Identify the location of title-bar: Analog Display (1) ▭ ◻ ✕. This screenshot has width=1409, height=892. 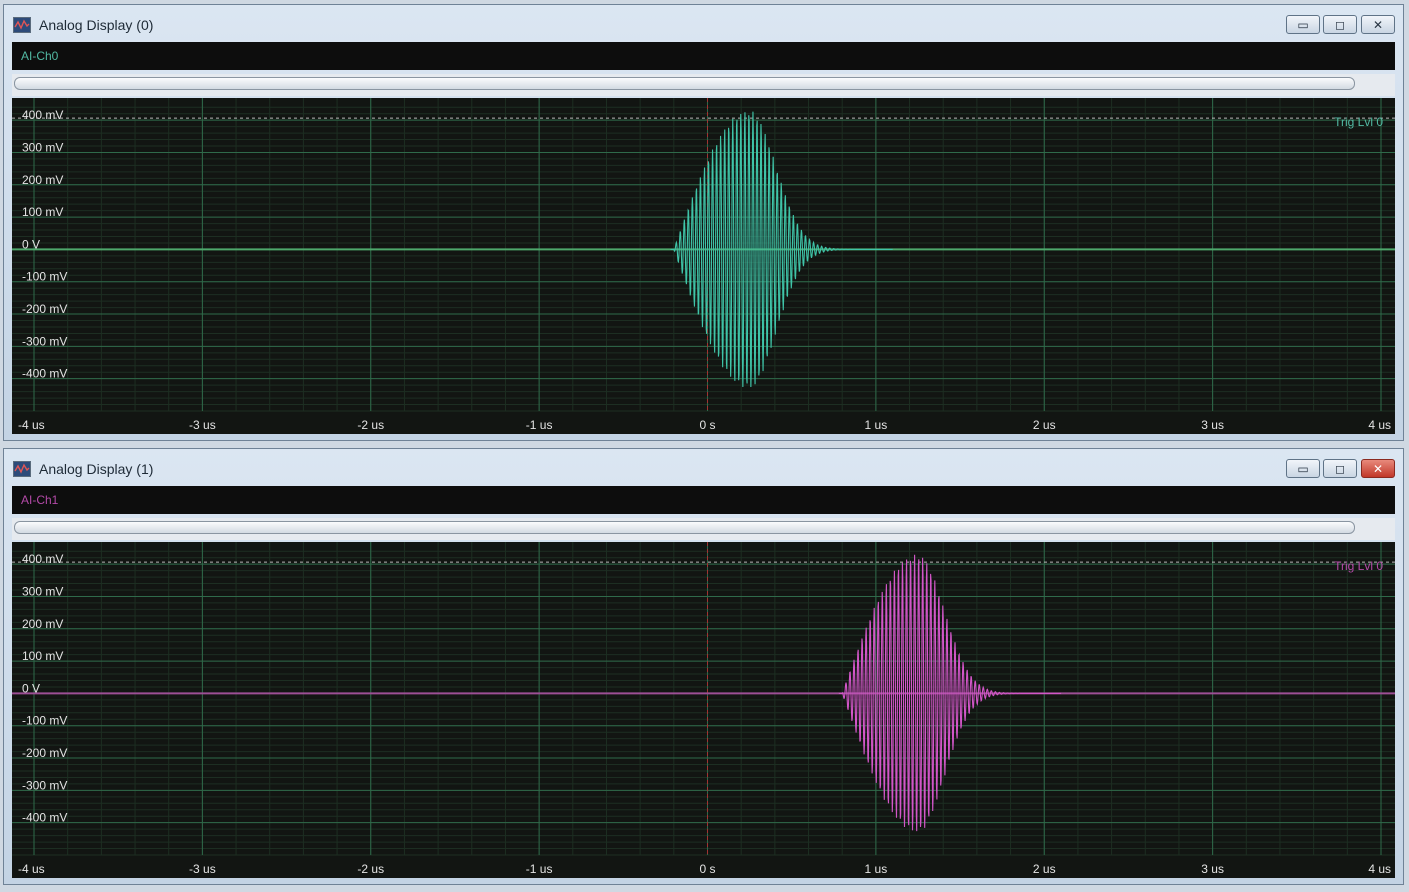
(703, 467).